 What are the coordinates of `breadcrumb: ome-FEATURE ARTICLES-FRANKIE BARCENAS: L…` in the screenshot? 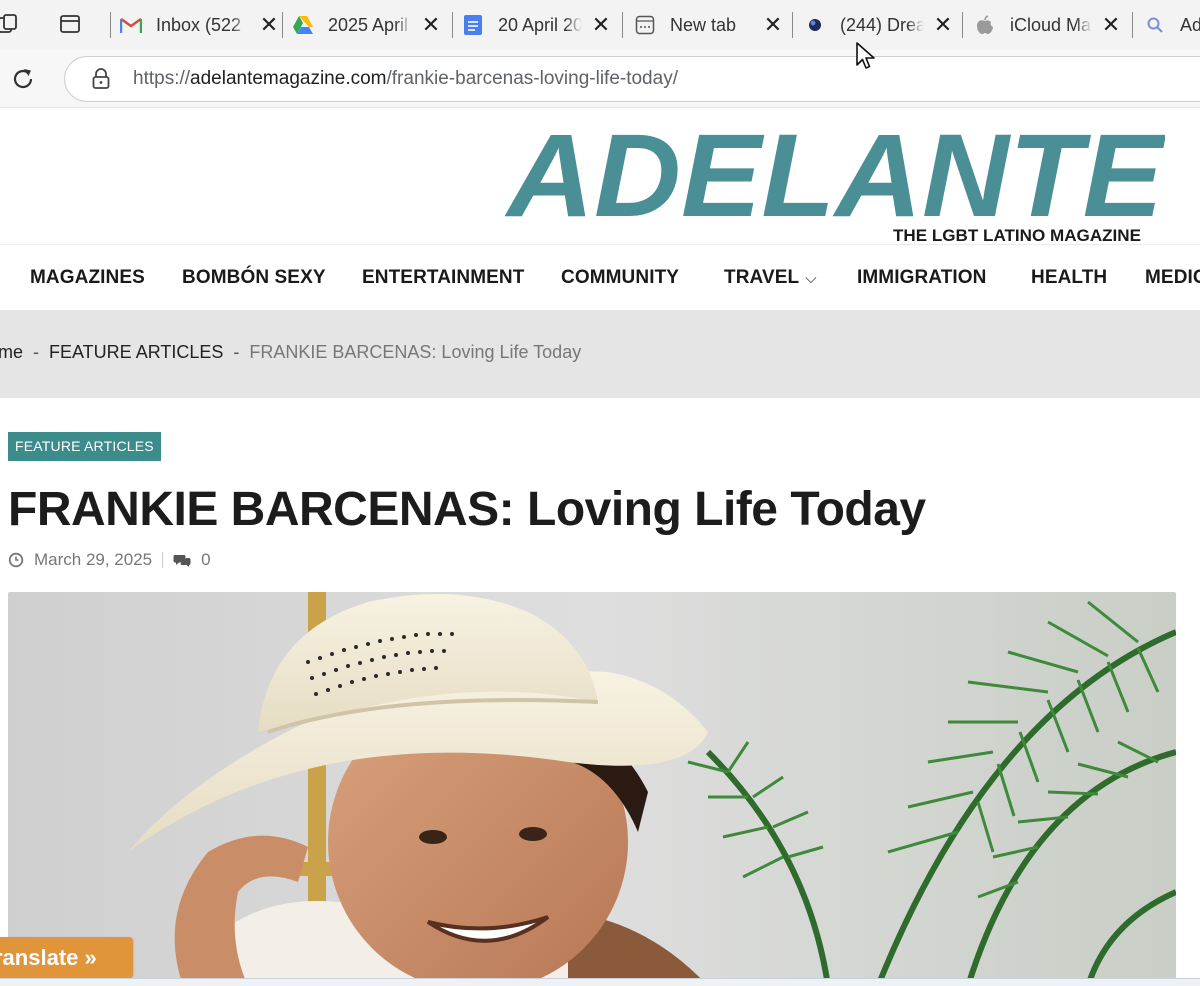 It's located at (600, 354).